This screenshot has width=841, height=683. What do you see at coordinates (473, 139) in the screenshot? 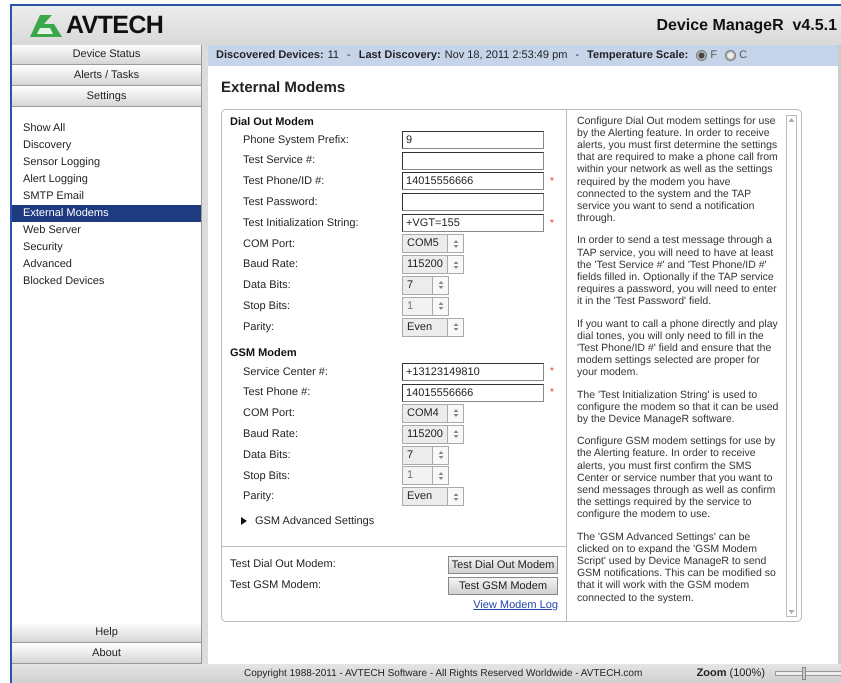
I see `input-field: 9` at bounding box center [473, 139].